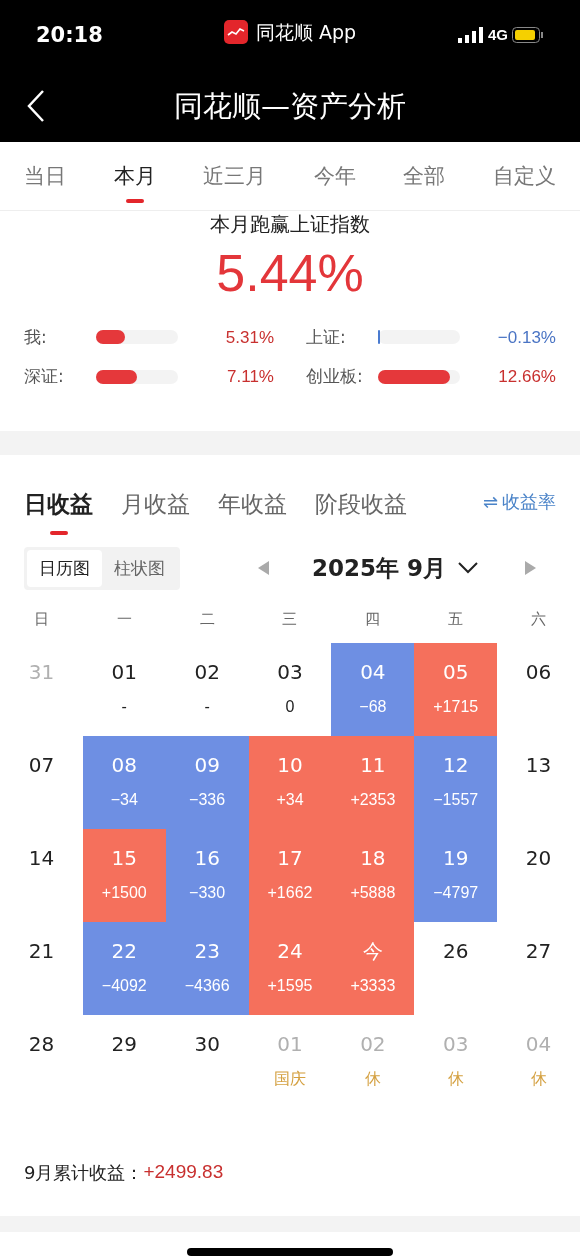  Describe the element at coordinates (290, 782) in the screenshot. I see `calendar-day: 10 +34` at that location.